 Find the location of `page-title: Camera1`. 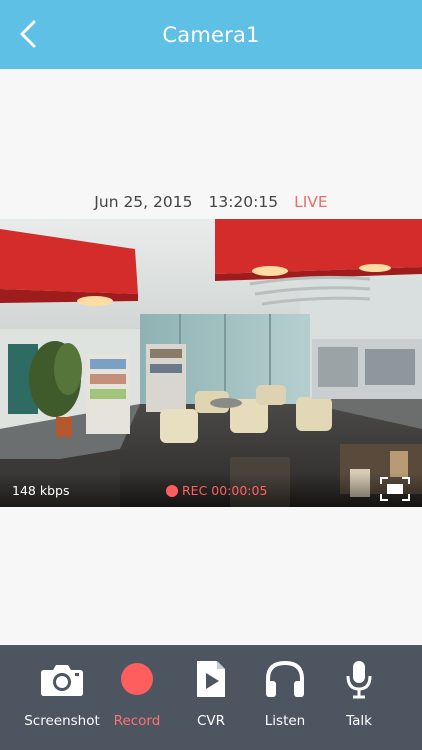

page-title: Camera1 is located at coordinates (211, 34).